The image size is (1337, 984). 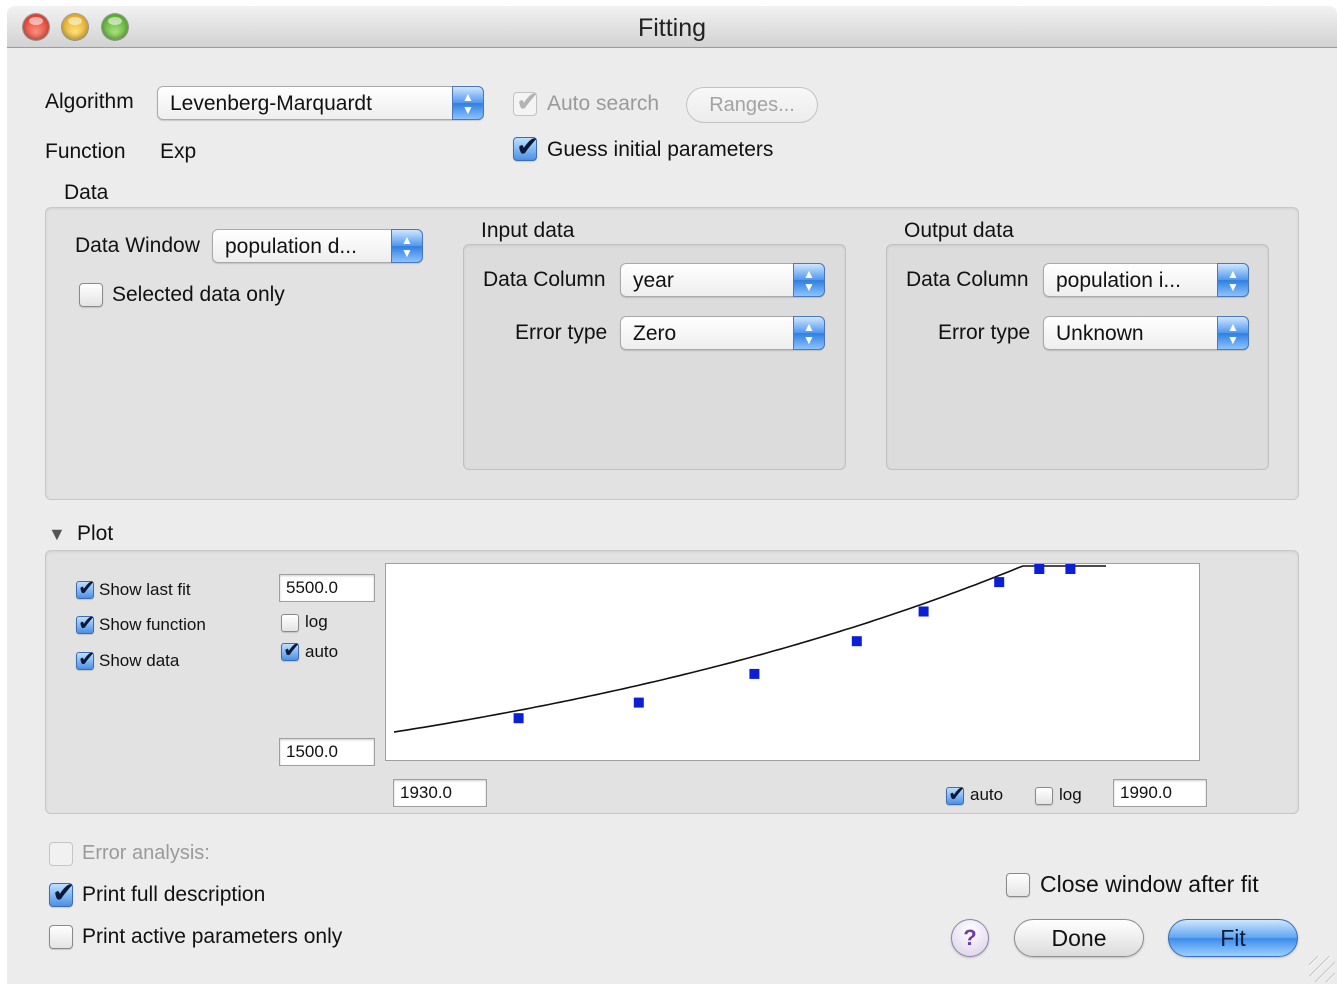 I want to click on input-error-type-popup: Zero ▲ ▼, so click(x=722, y=333).